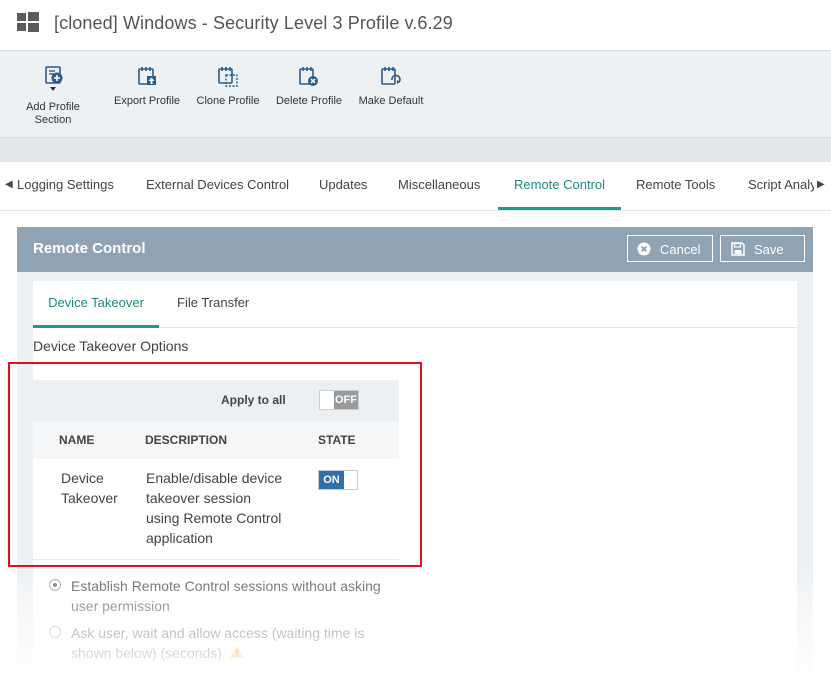 Image resolution: width=831 pixels, height=682 pixels. I want to click on tab-logging-settings: Logging Settings, so click(65, 185).